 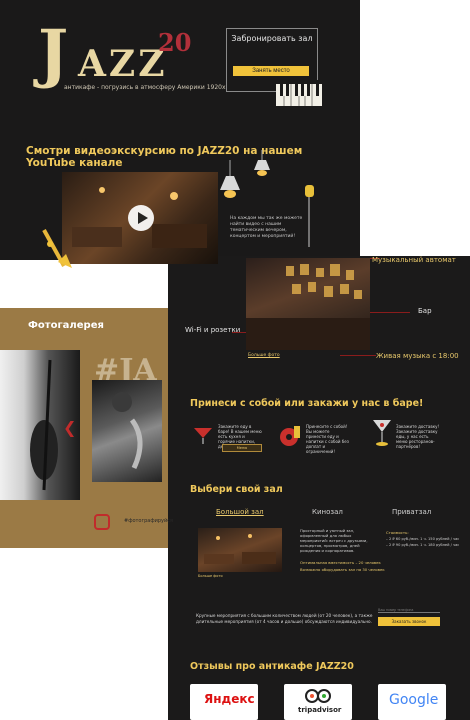 I want to click on phone-input, so click(x=409, y=610).